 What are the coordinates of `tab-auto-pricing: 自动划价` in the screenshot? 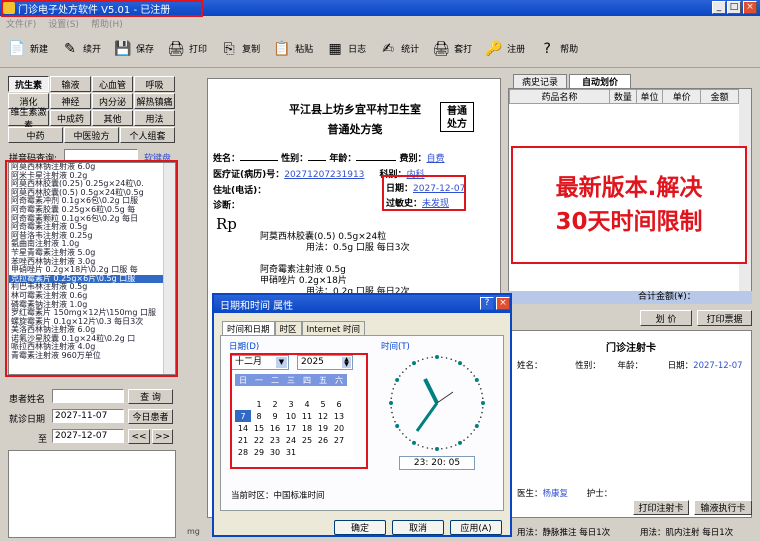 It's located at (600, 81).